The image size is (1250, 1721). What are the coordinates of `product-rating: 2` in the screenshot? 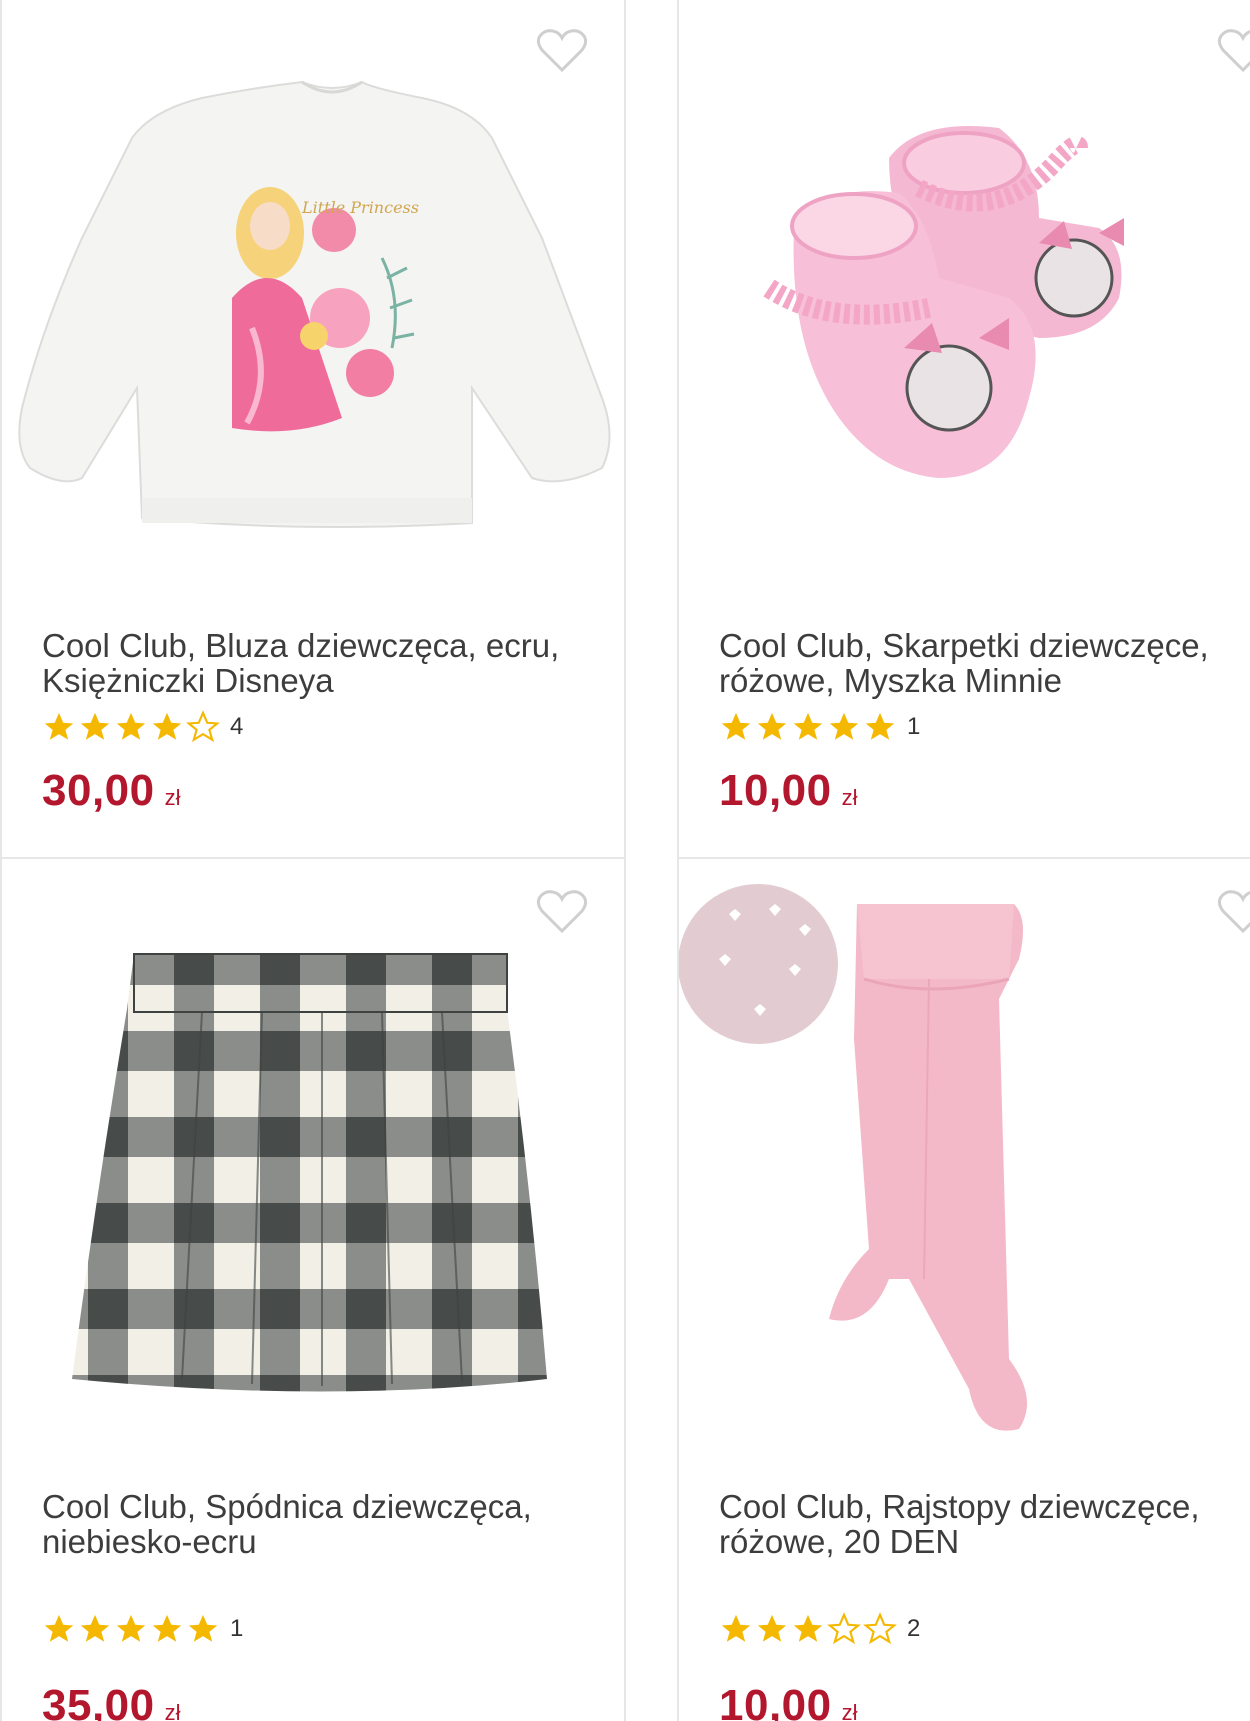 It's located at (819, 1629).